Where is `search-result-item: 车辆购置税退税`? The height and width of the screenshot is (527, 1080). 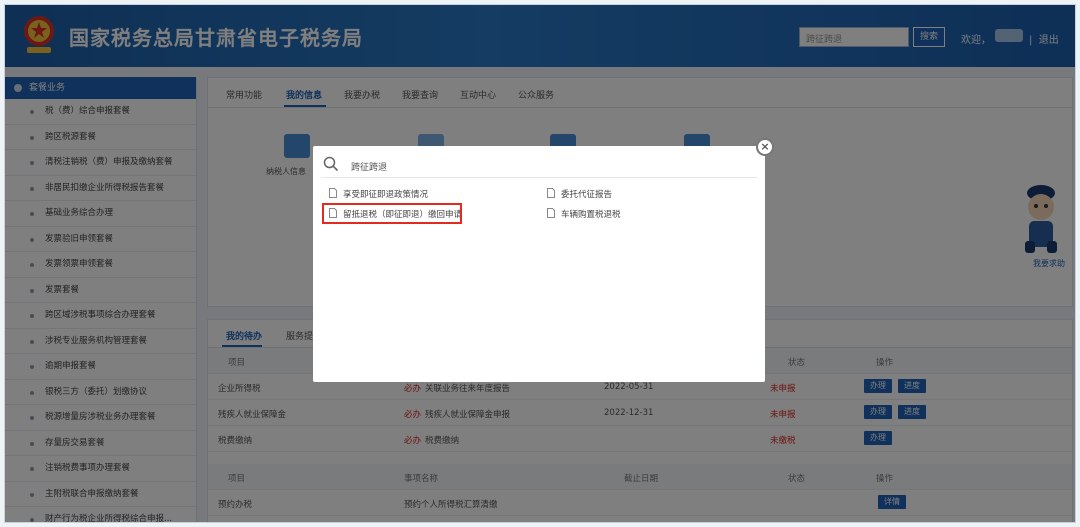 search-result-item: 车辆购置税退税 is located at coordinates (584, 214).